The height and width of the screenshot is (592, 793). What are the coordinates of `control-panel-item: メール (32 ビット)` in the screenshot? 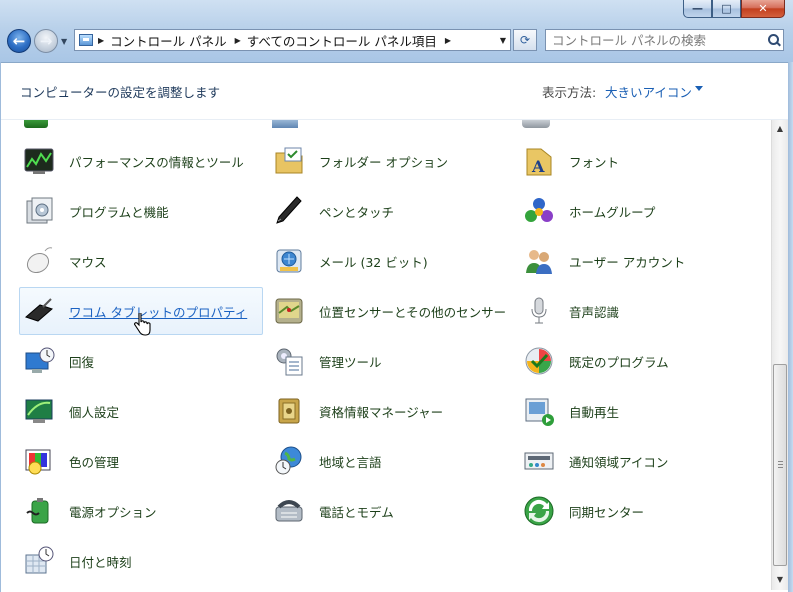 It's located at (391, 261).